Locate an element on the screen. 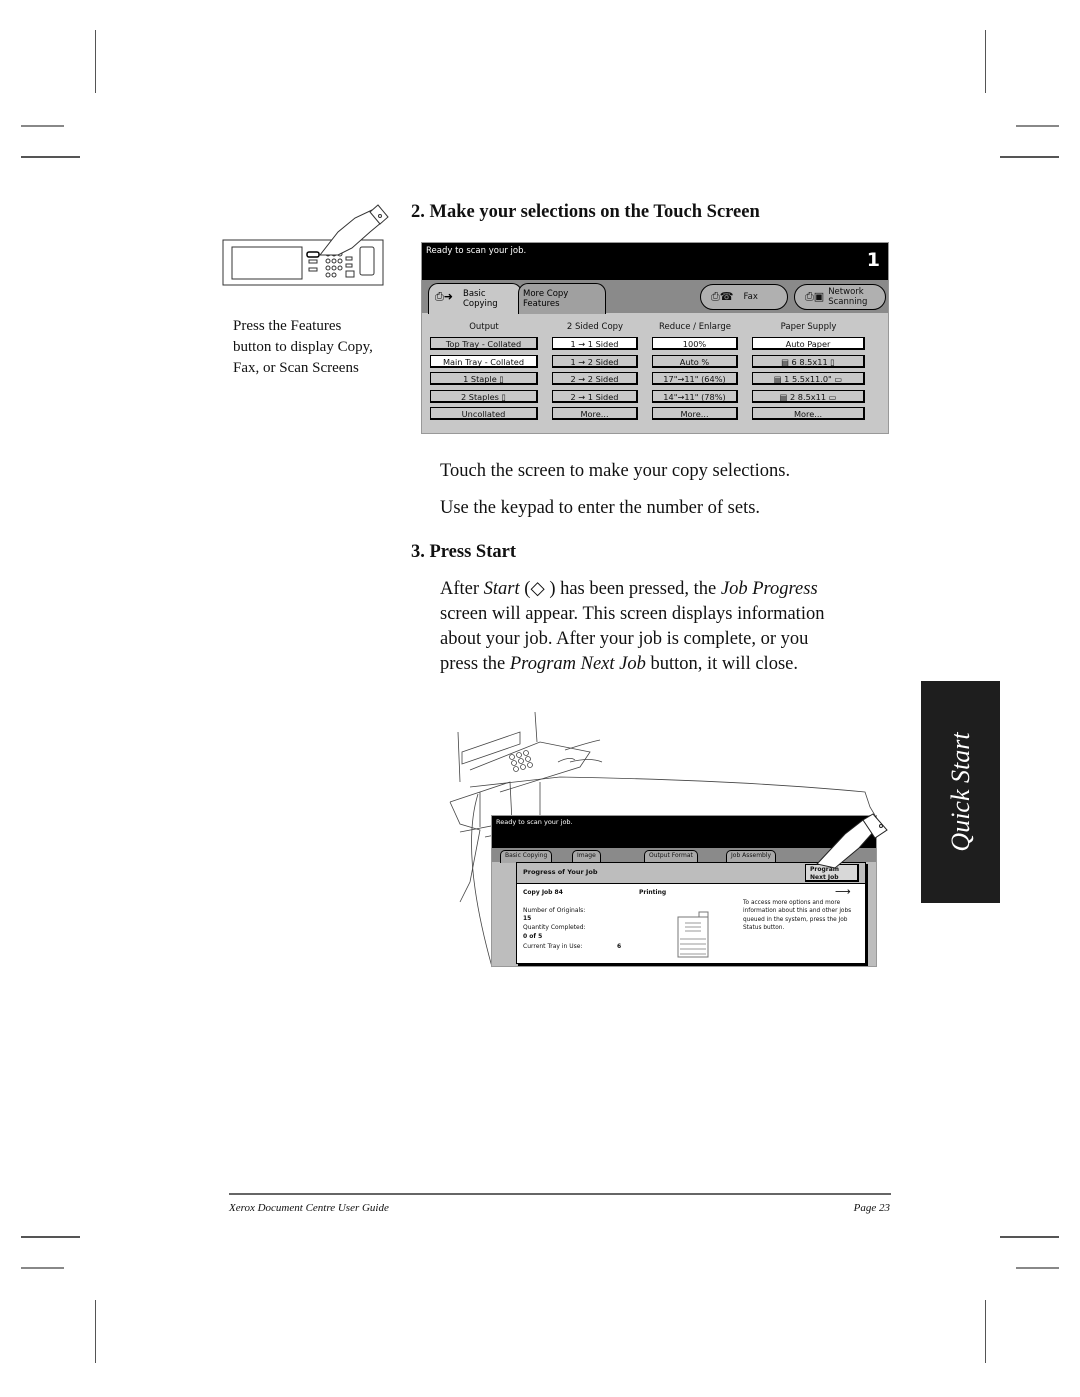 Image resolution: width=1080 pixels, height=1397 pixels. option-button: ▤ 2 8.5x11 ▭ is located at coordinates (808, 396).